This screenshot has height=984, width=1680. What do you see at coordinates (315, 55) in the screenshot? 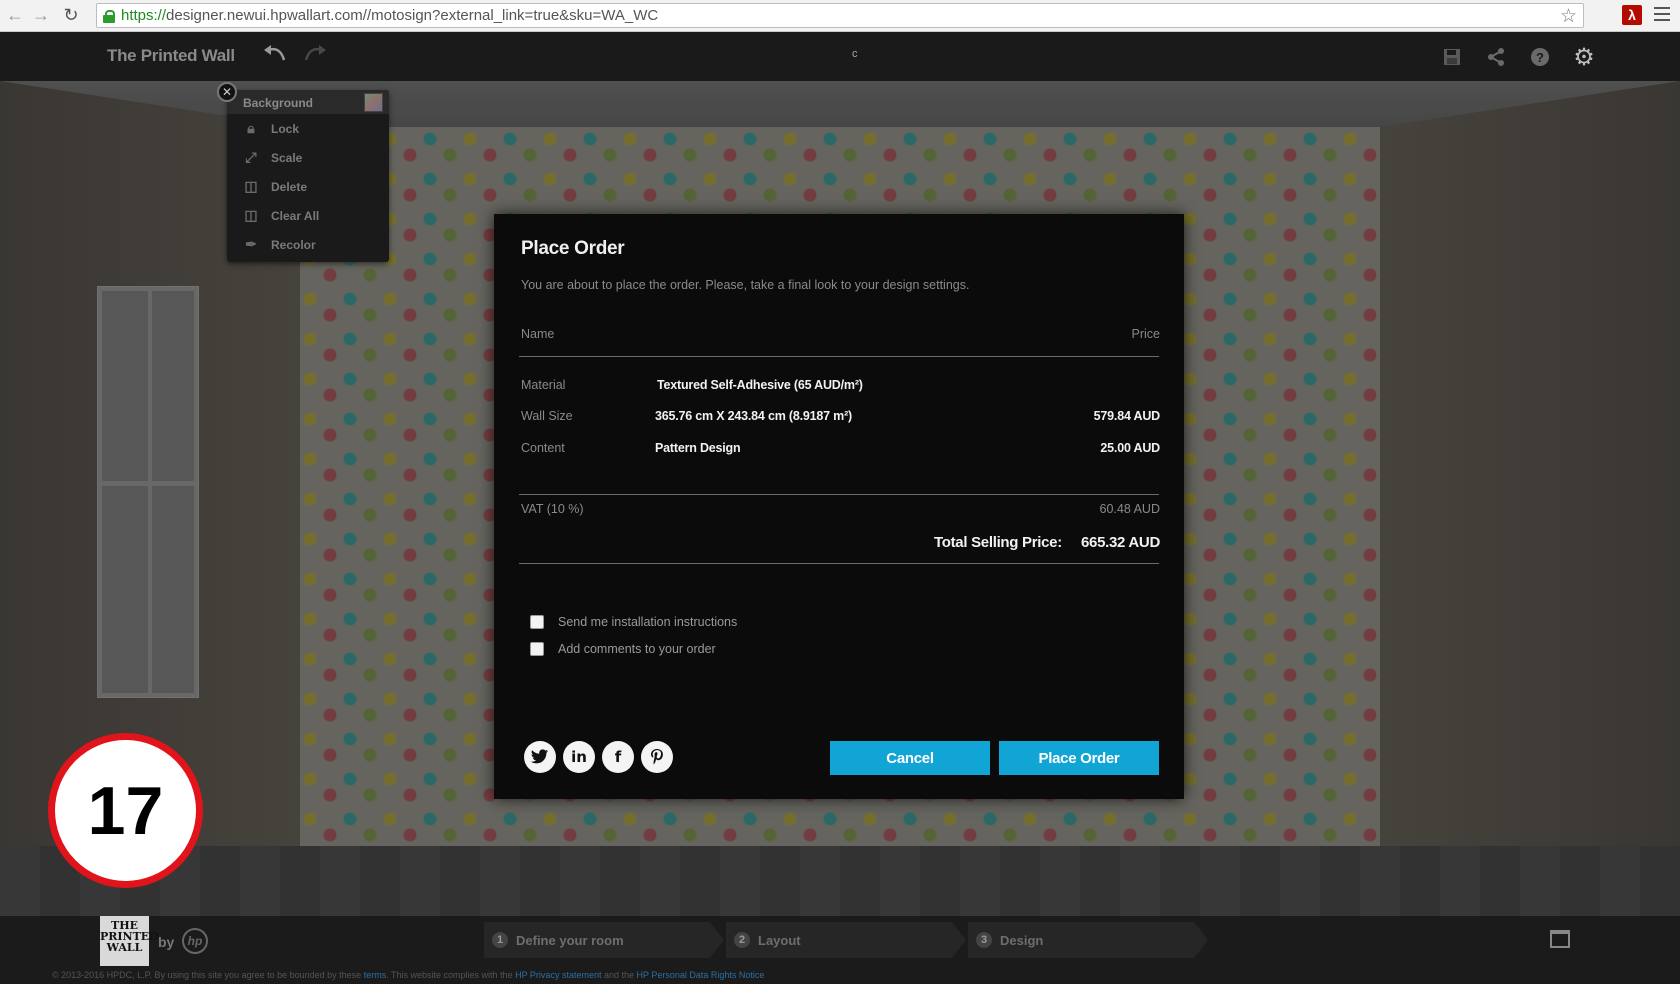
I see `redo-icon` at bounding box center [315, 55].